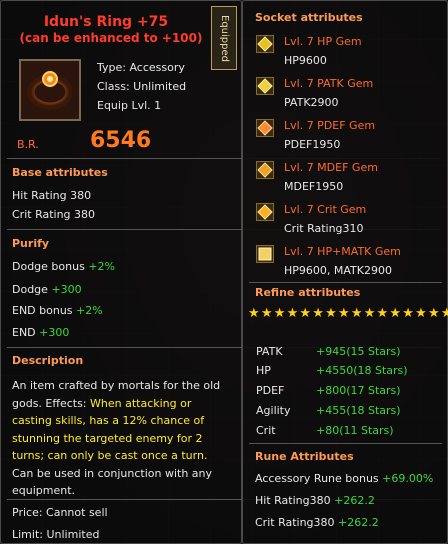 The image size is (448, 544). What do you see at coordinates (42, 310) in the screenshot?
I see `purify-label: END bonus` at bounding box center [42, 310].